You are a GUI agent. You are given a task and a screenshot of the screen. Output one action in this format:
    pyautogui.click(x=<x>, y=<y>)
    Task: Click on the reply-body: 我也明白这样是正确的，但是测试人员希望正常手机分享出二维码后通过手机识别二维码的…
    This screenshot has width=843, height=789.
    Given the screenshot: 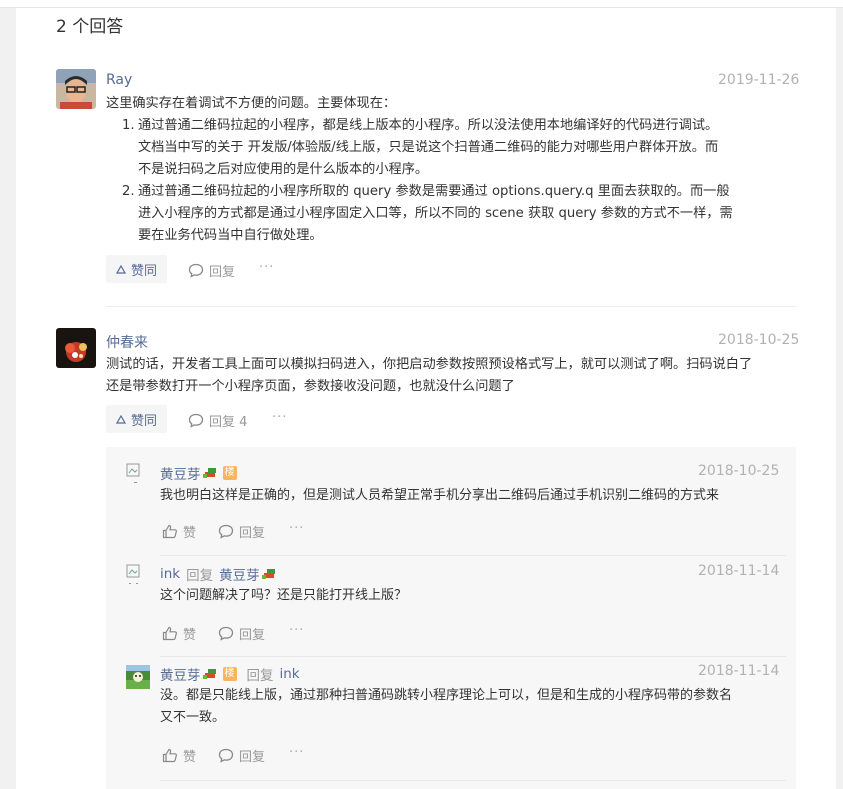 What is the action you would take?
    pyautogui.click(x=440, y=495)
    